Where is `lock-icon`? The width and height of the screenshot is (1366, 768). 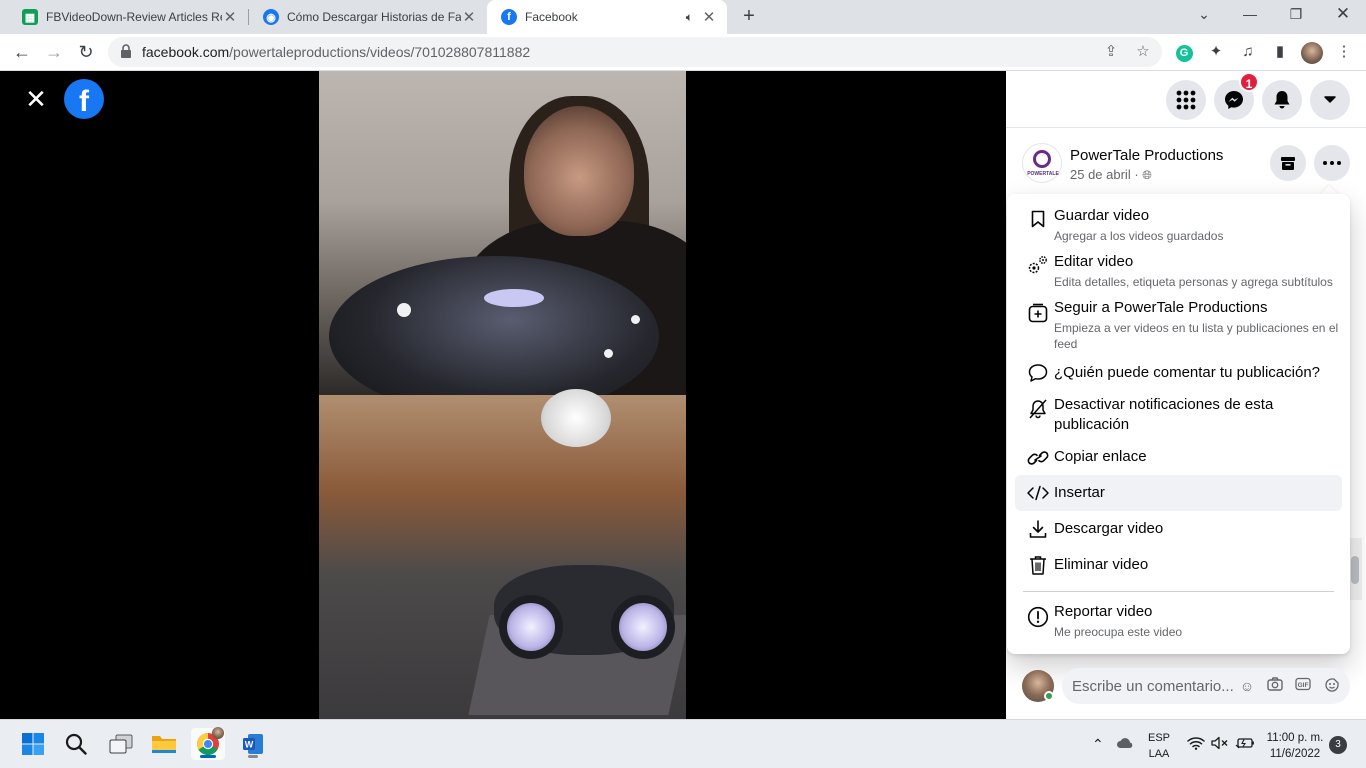
lock-icon is located at coordinates (126, 51).